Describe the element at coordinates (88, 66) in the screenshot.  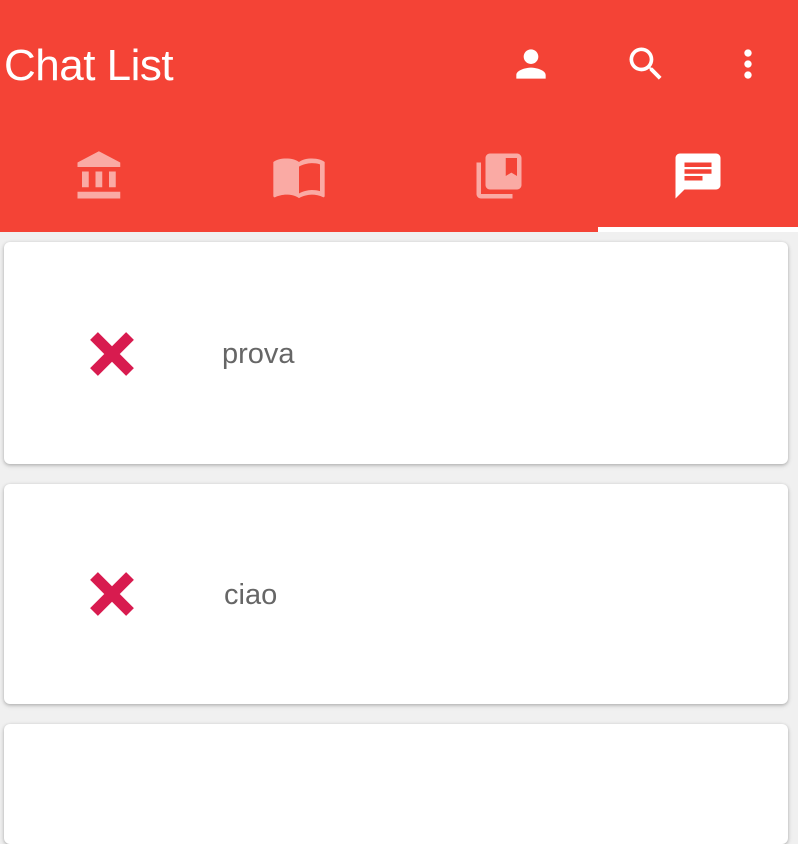
I see `page-title: Chat List` at that location.